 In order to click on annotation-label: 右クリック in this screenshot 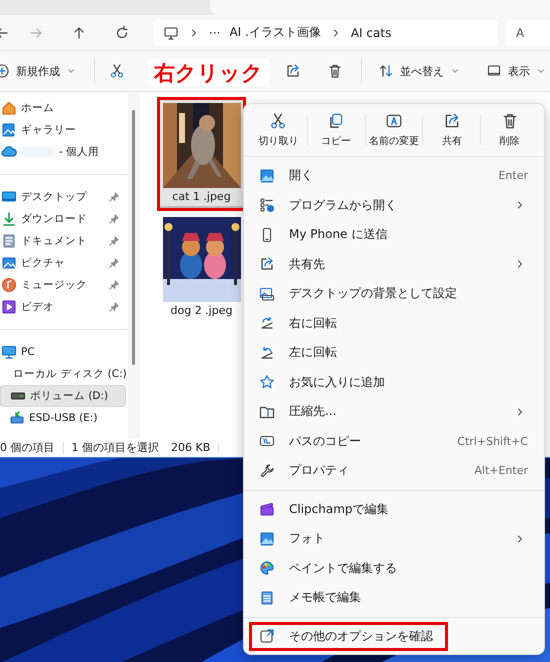, I will do `click(208, 73)`.